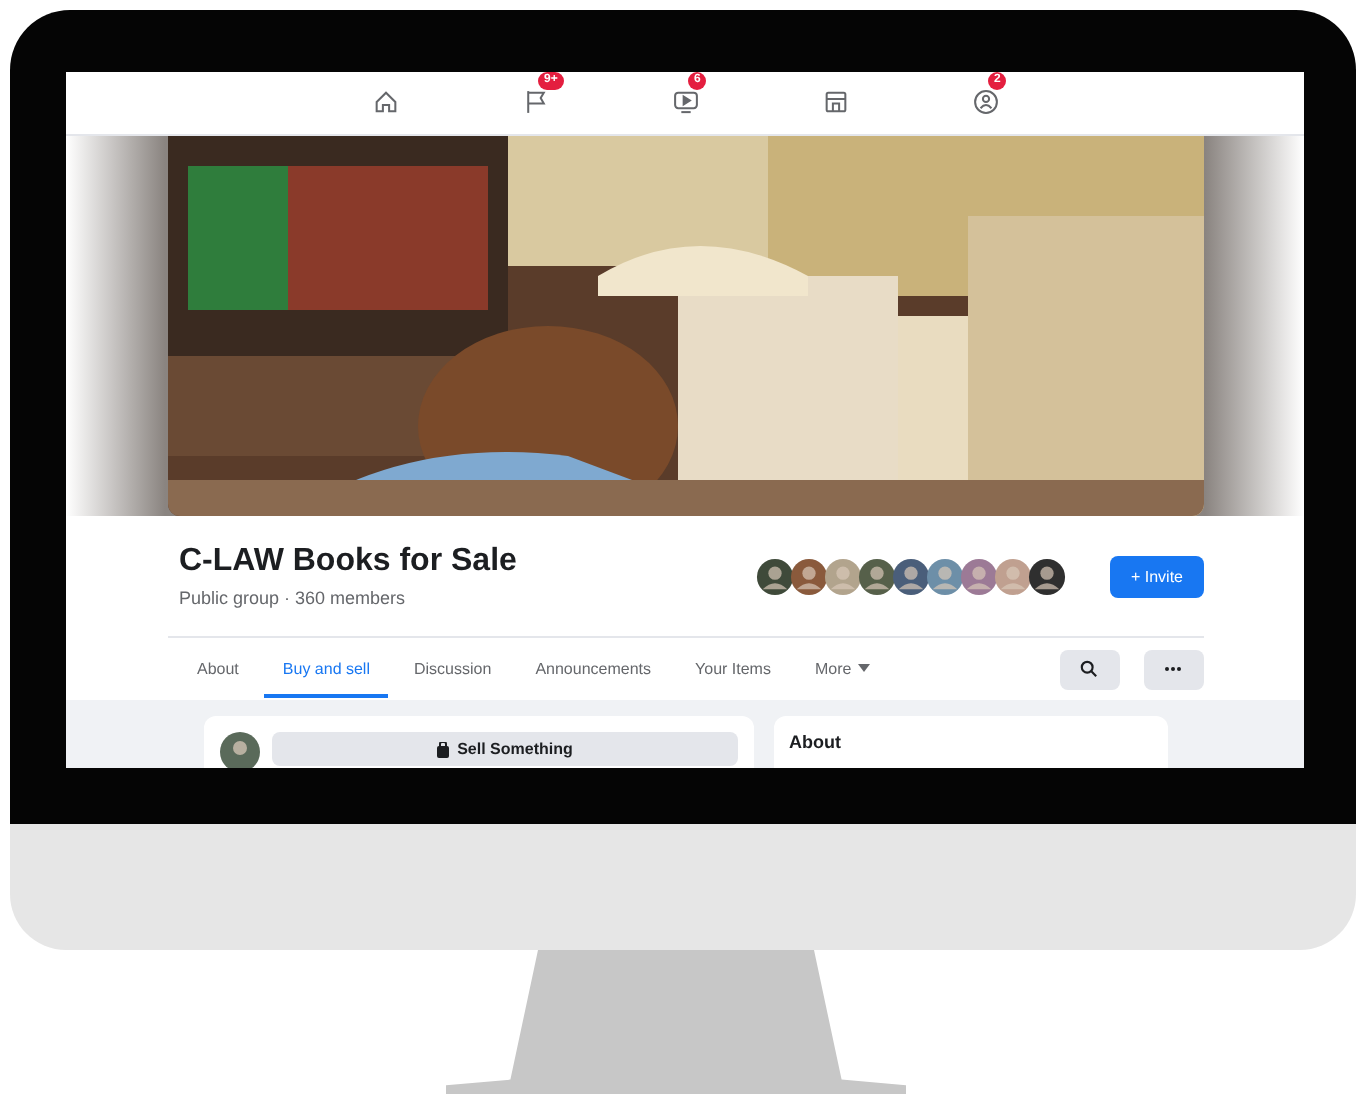  I want to click on group-tab: About, so click(218, 669).